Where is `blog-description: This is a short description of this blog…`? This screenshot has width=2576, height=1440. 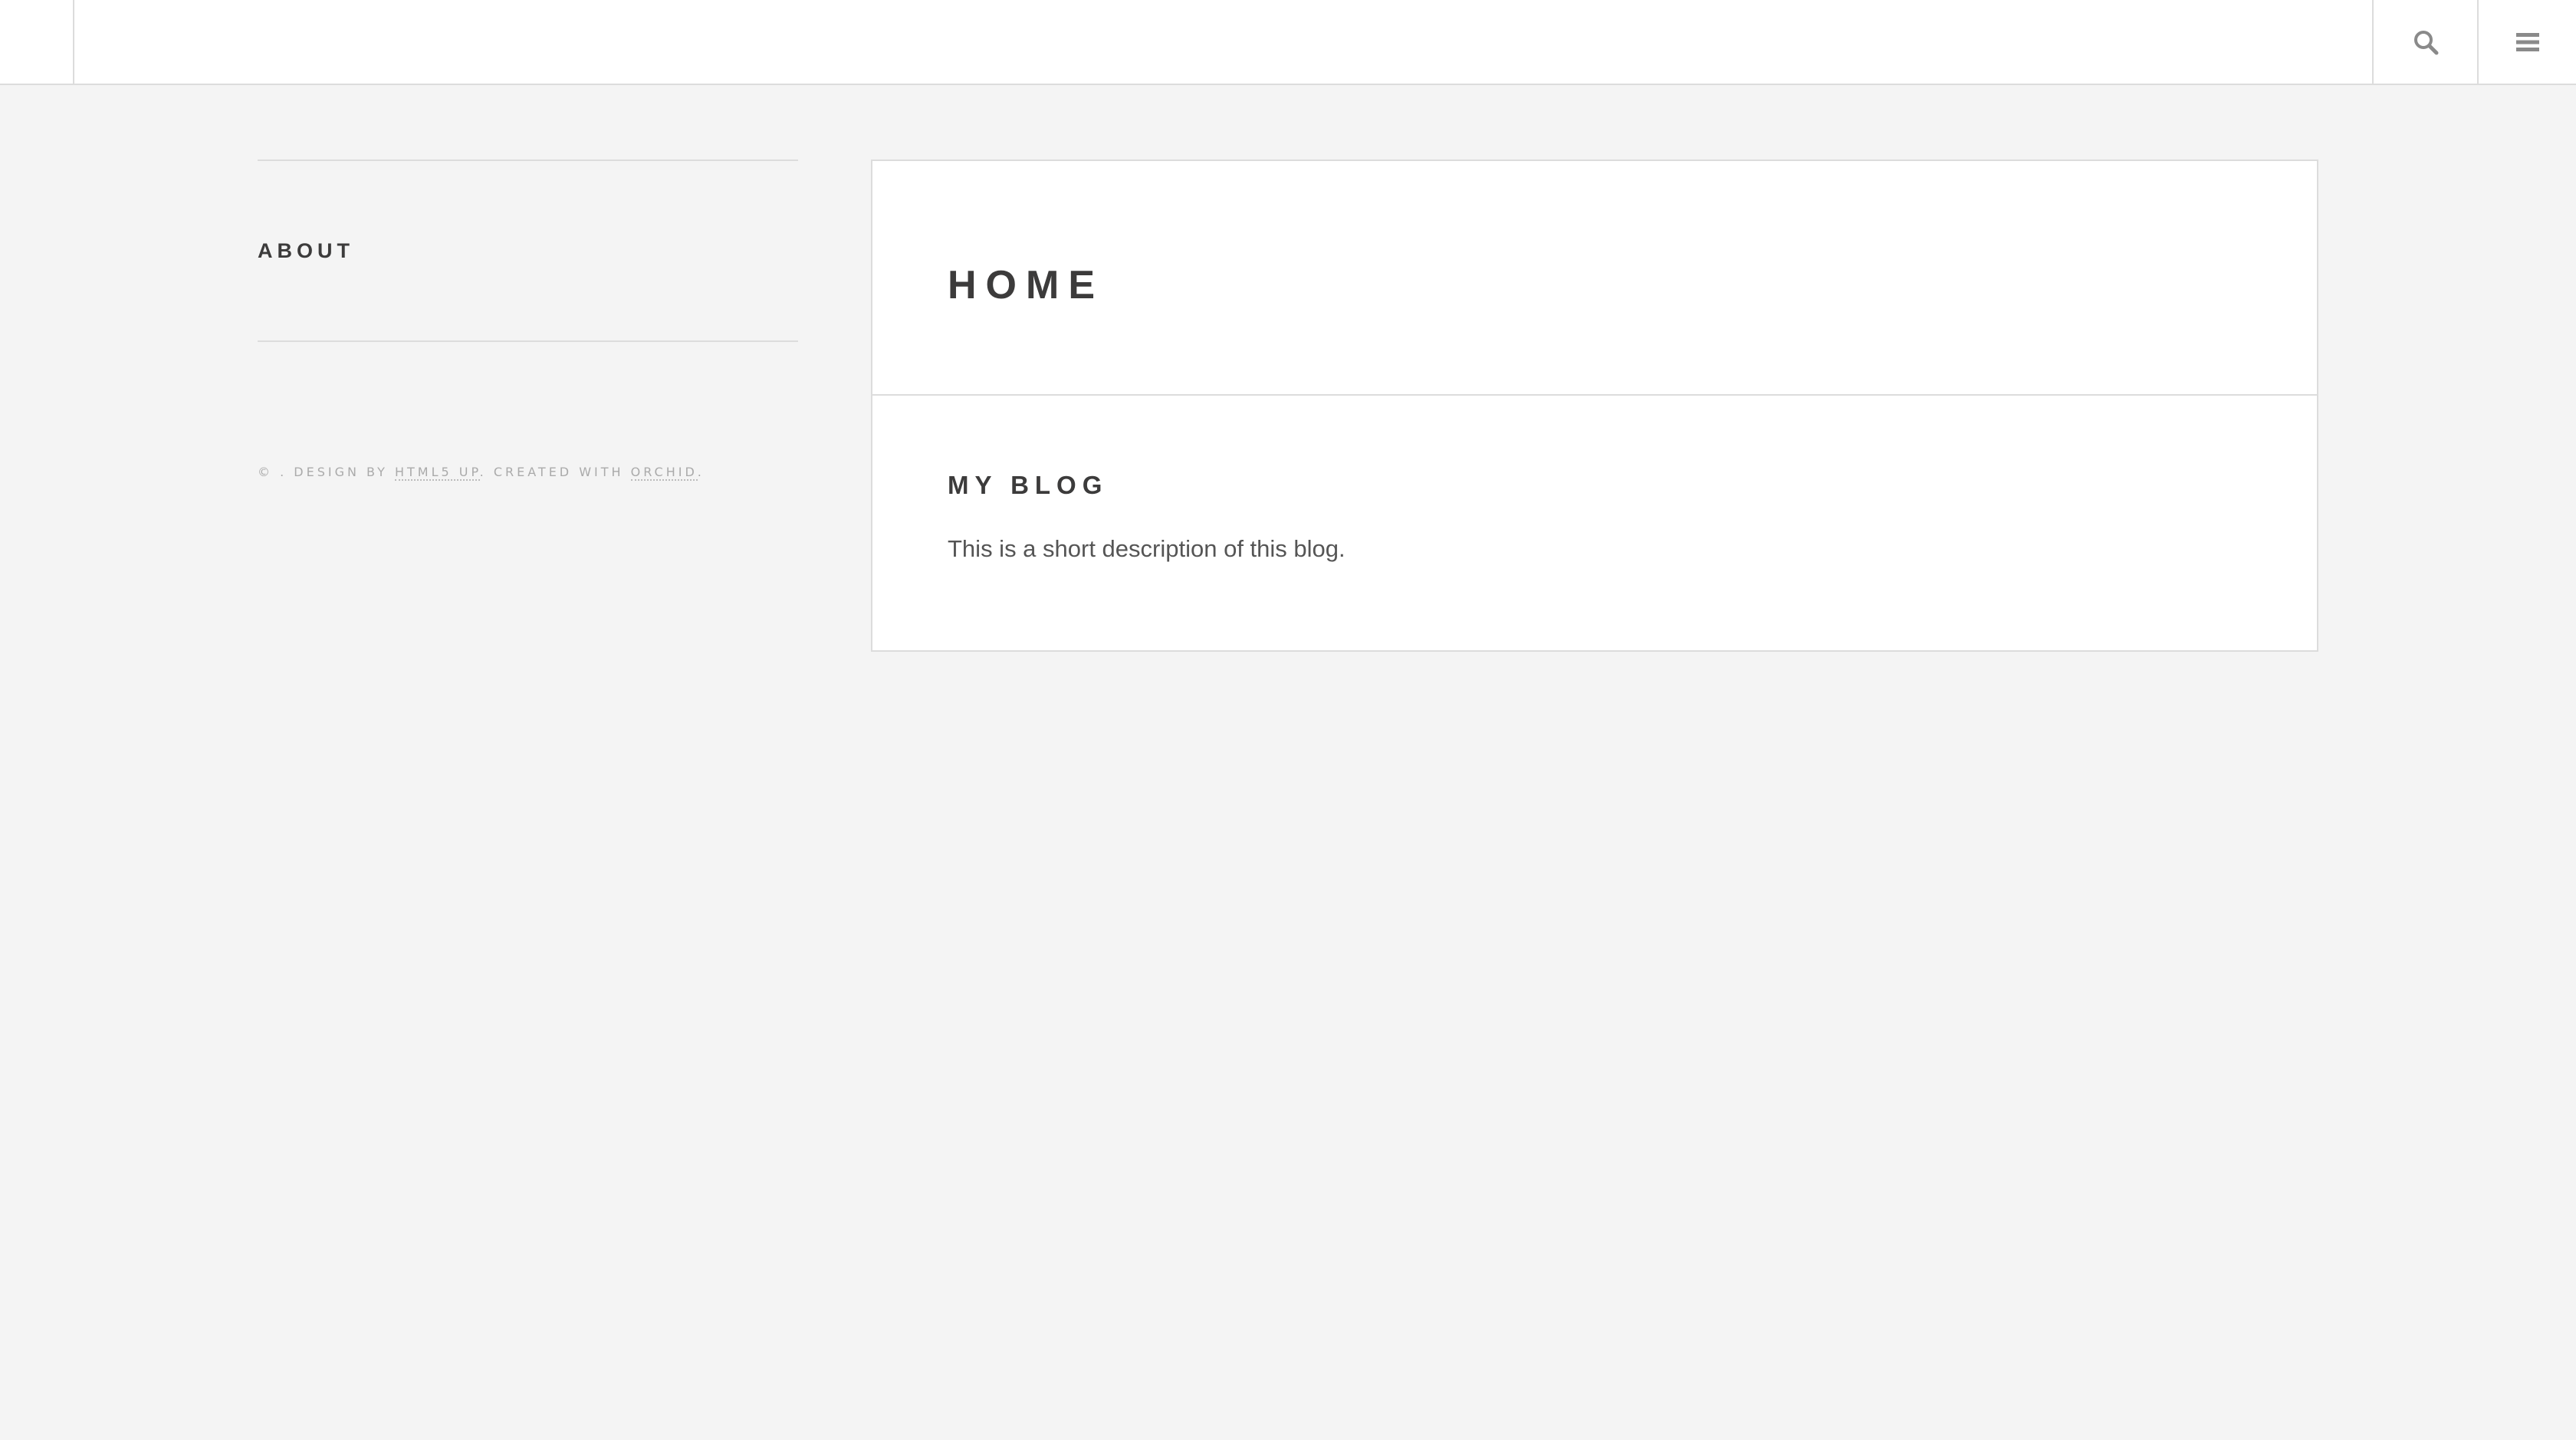 blog-description: This is a short description of this blog… is located at coordinates (1147, 548).